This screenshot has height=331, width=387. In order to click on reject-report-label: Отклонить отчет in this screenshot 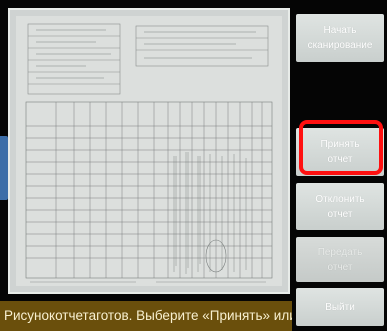, I will do `click(340, 206)`.